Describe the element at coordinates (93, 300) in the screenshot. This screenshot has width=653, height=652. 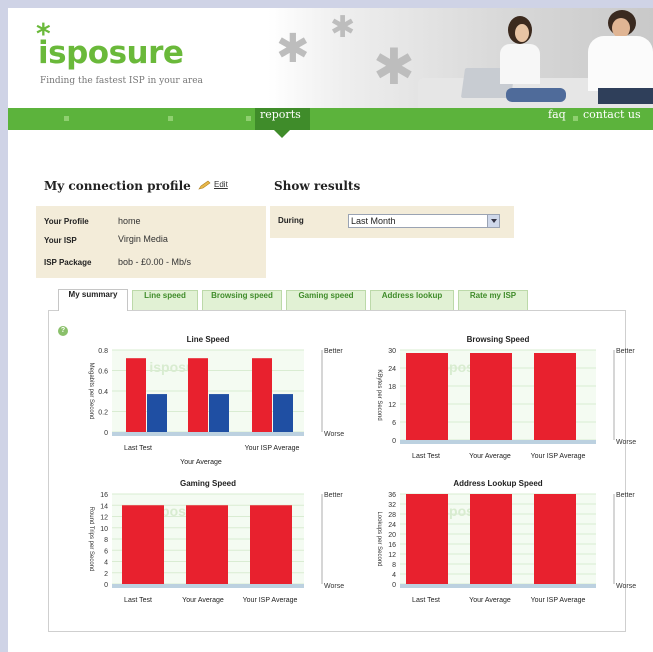
I see `tab-my-summary: My summary` at that location.